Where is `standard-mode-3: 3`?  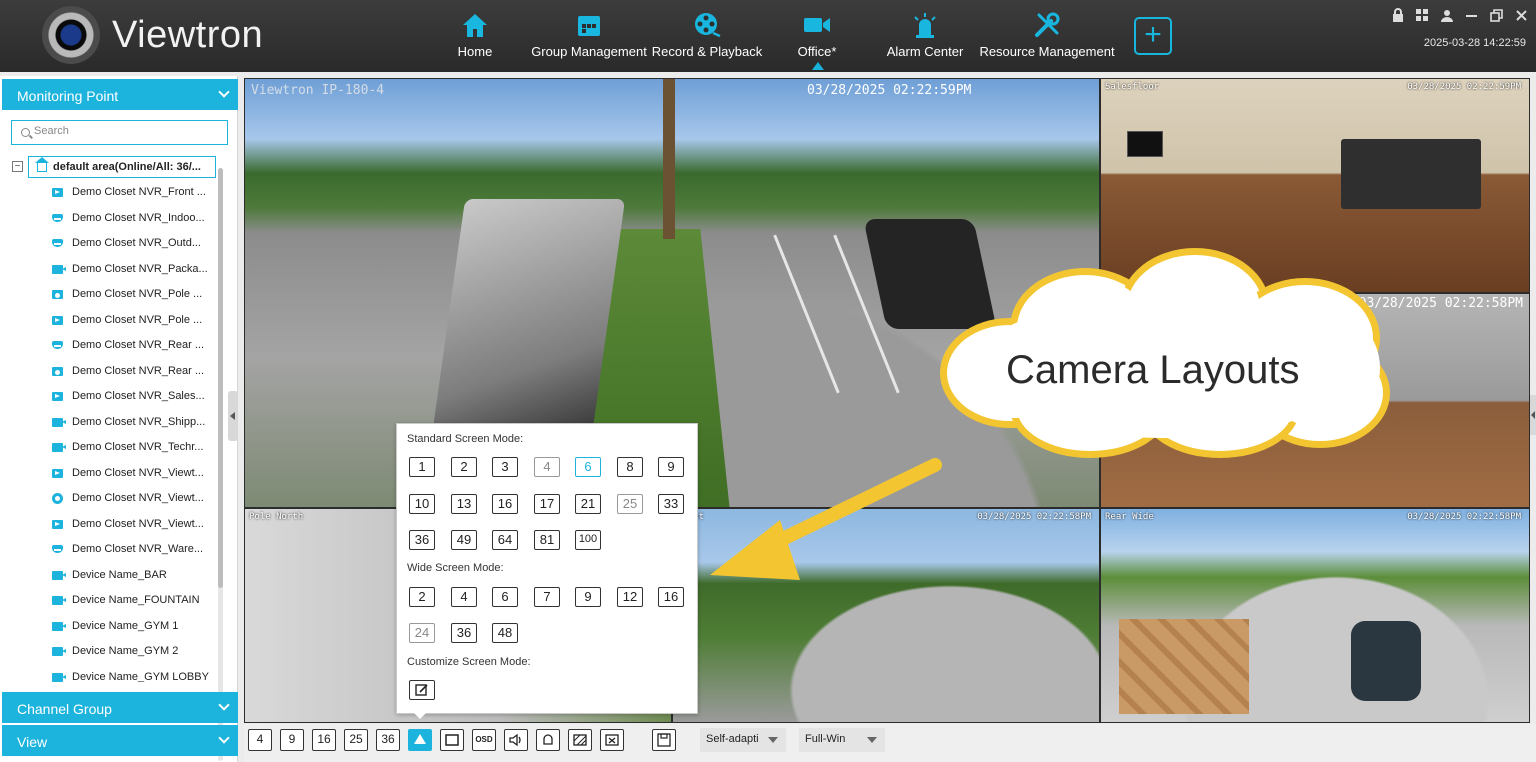 standard-mode-3: 3 is located at coordinates (505, 467).